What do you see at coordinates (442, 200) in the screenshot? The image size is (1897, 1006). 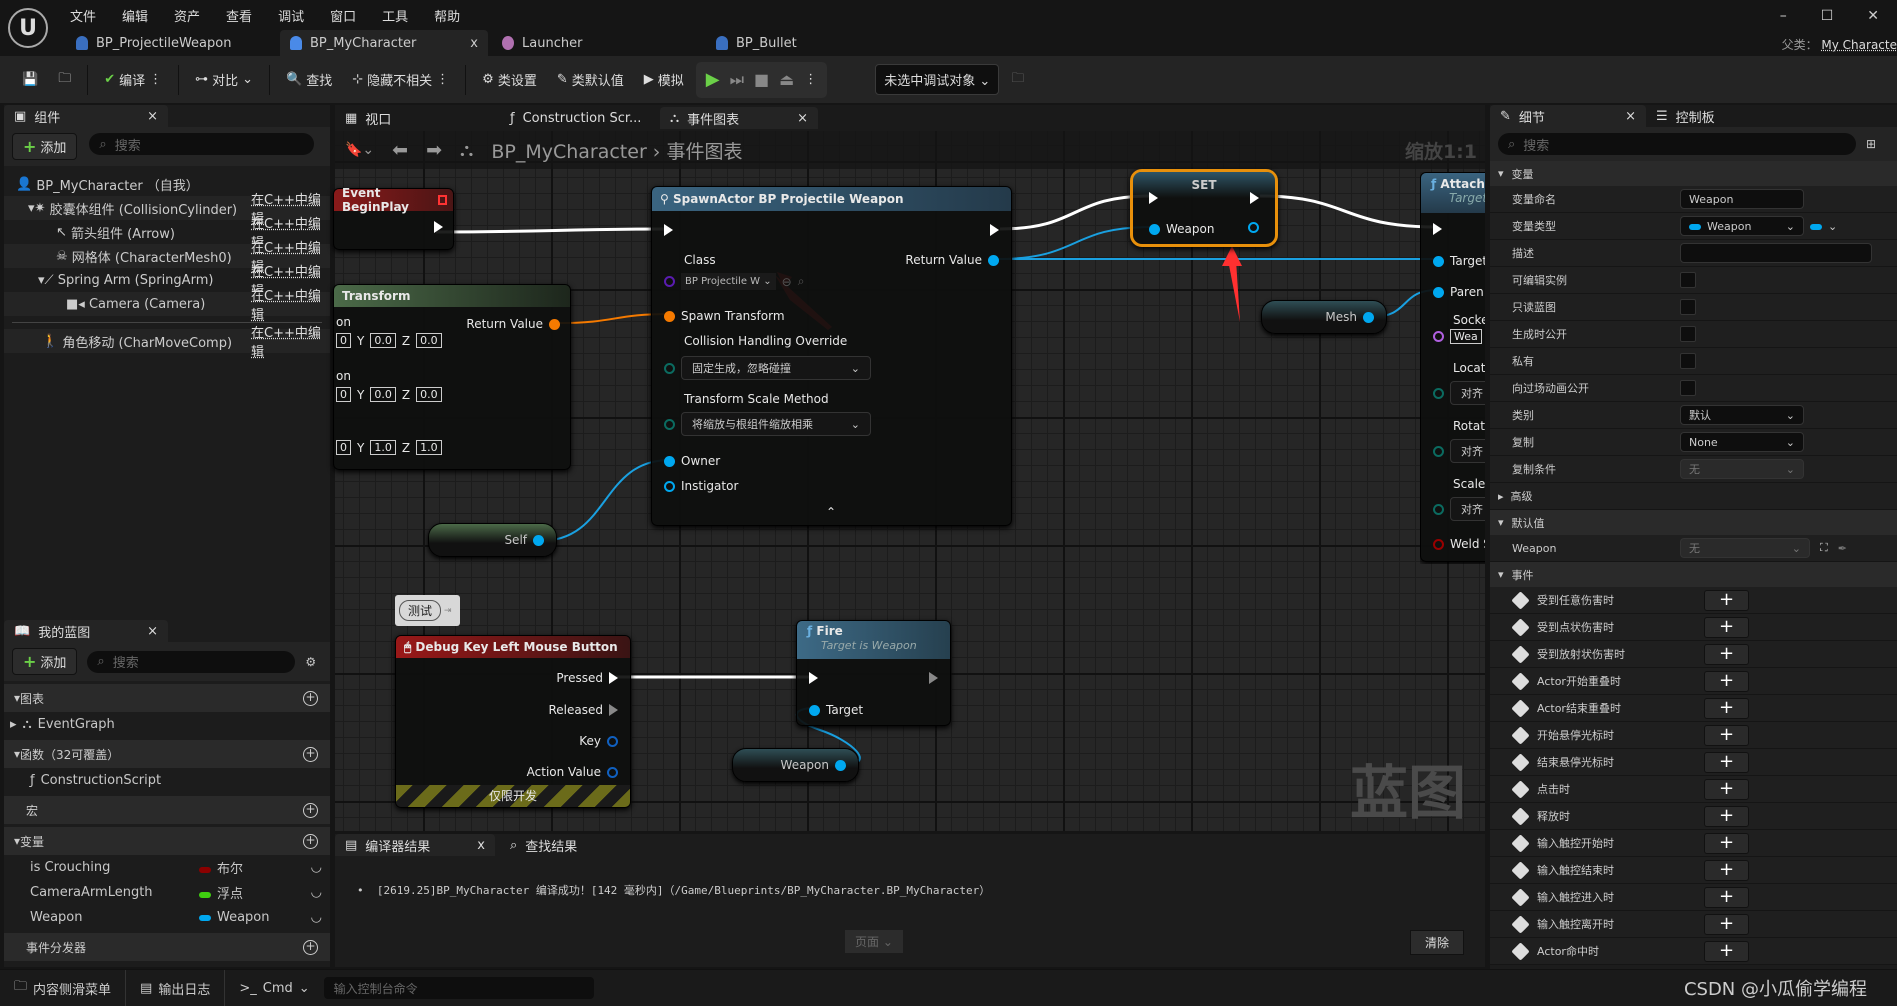 I see `delegate-pin-icon` at bounding box center [442, 200].